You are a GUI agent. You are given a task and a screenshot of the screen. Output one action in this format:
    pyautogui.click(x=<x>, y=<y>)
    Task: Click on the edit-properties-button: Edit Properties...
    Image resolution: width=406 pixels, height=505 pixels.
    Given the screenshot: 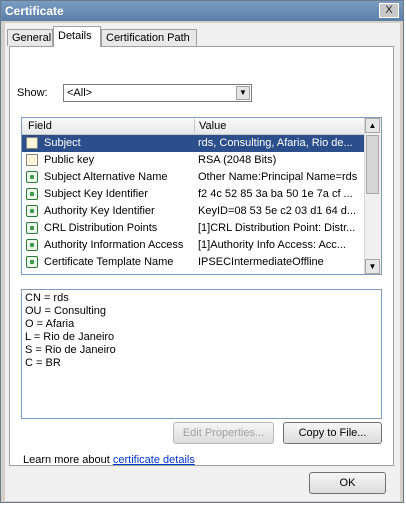 What is the action you would take?
    pyautogui.click(x=223, y=433)
    